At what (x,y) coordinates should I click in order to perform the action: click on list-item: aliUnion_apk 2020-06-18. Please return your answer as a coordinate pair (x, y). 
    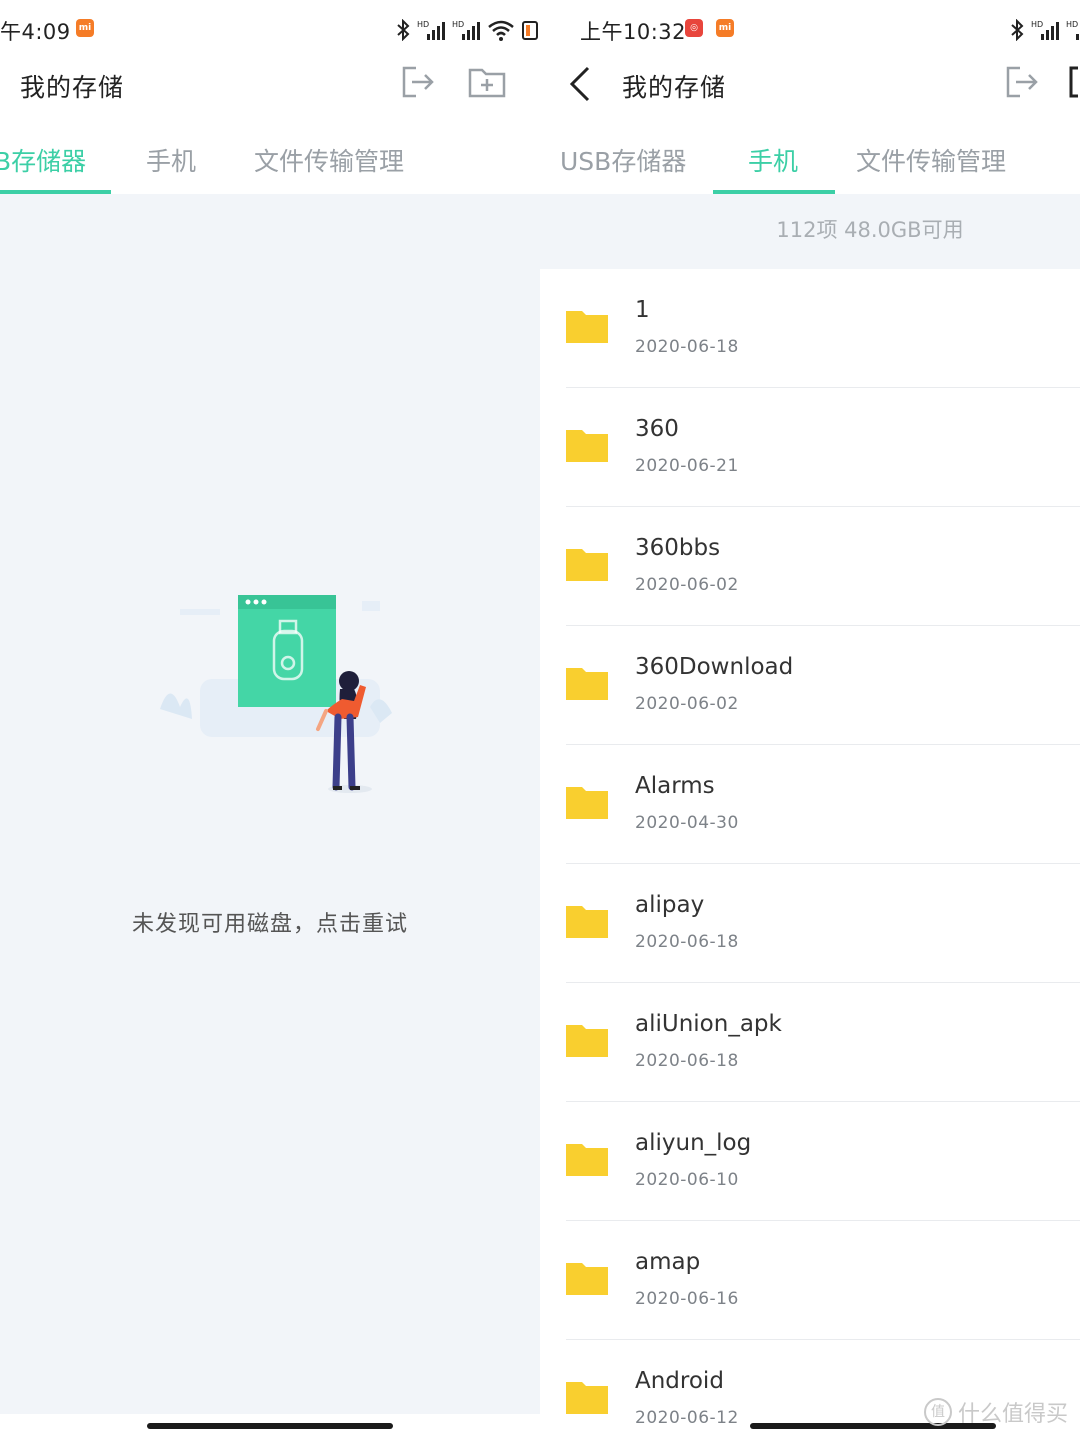
    Looking at the image, I should click on (810, 1042).